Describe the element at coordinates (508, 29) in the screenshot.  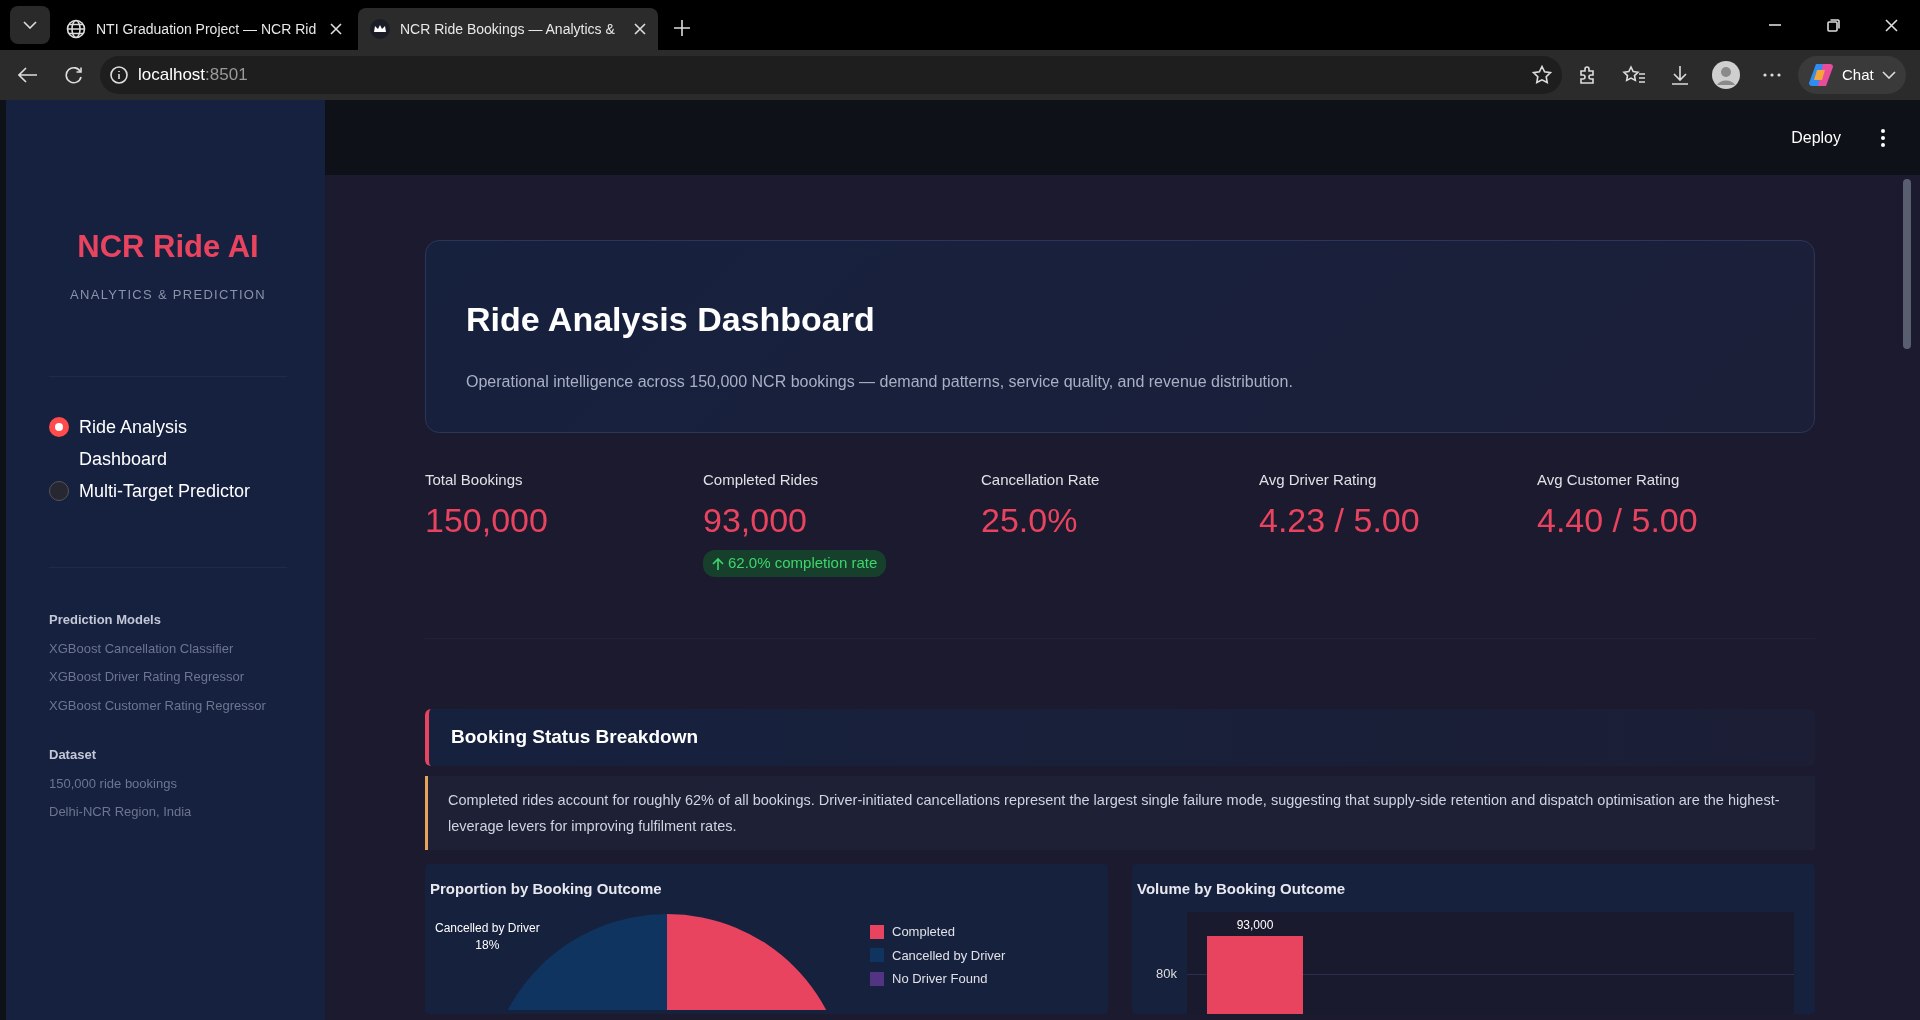
I see `browser-tab: NCR Ride Bookings — Analytics &` at that location.